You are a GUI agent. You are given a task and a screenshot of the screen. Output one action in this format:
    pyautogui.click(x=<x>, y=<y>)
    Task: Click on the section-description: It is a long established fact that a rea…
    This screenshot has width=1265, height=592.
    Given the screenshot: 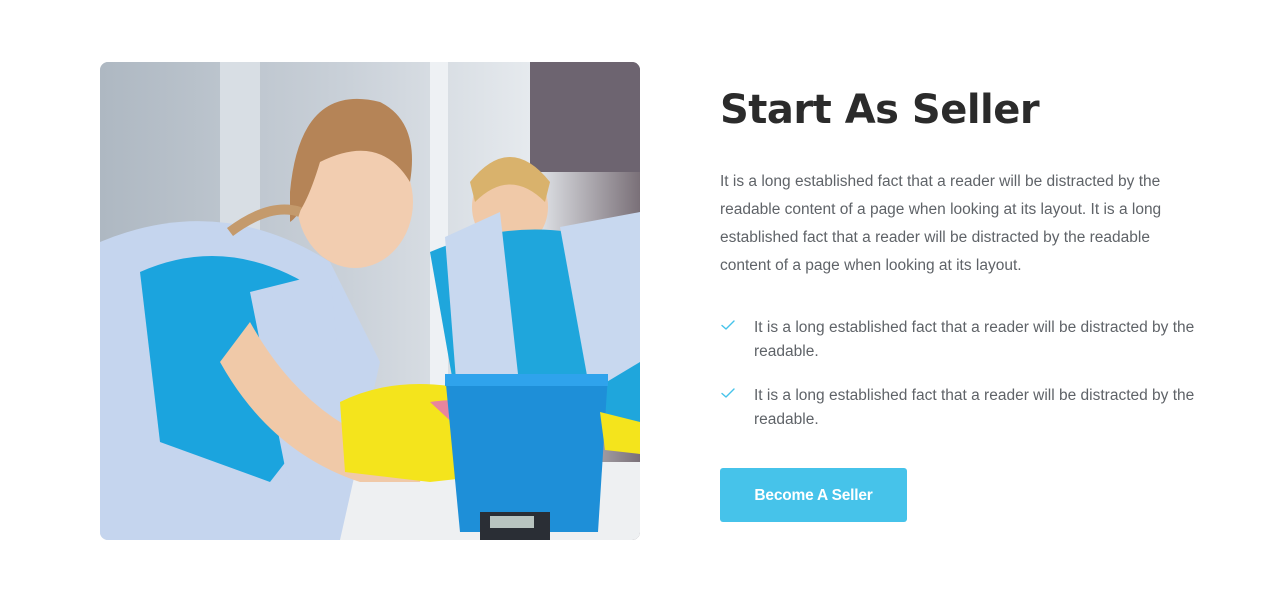 What is the action you would take?
    pyautogui.click(x=941, y=223)
    